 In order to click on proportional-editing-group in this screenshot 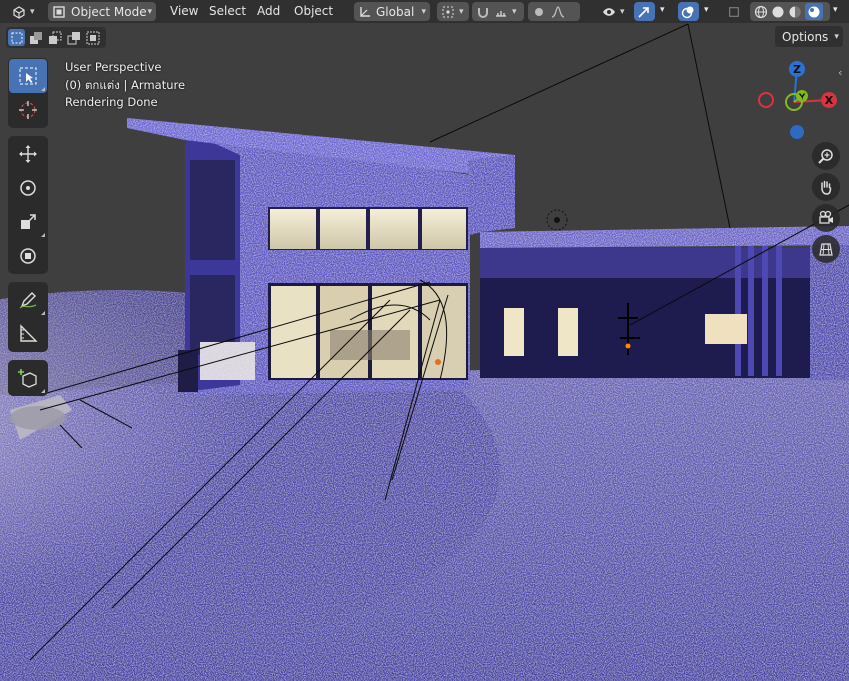, I will do `click(554, 11)`.